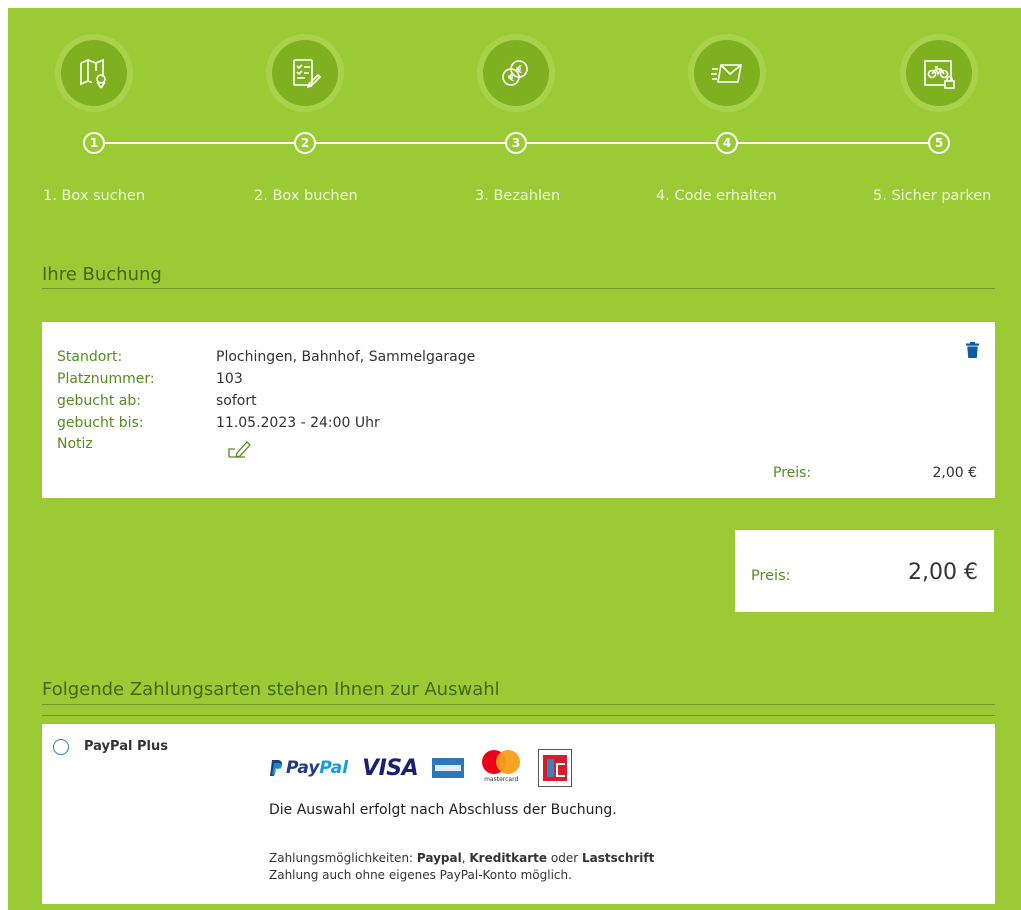 The width and height of the screenshot is (1021, 910). I want to click on step-5-label: 5. Sicher parken, so click(932, 196).